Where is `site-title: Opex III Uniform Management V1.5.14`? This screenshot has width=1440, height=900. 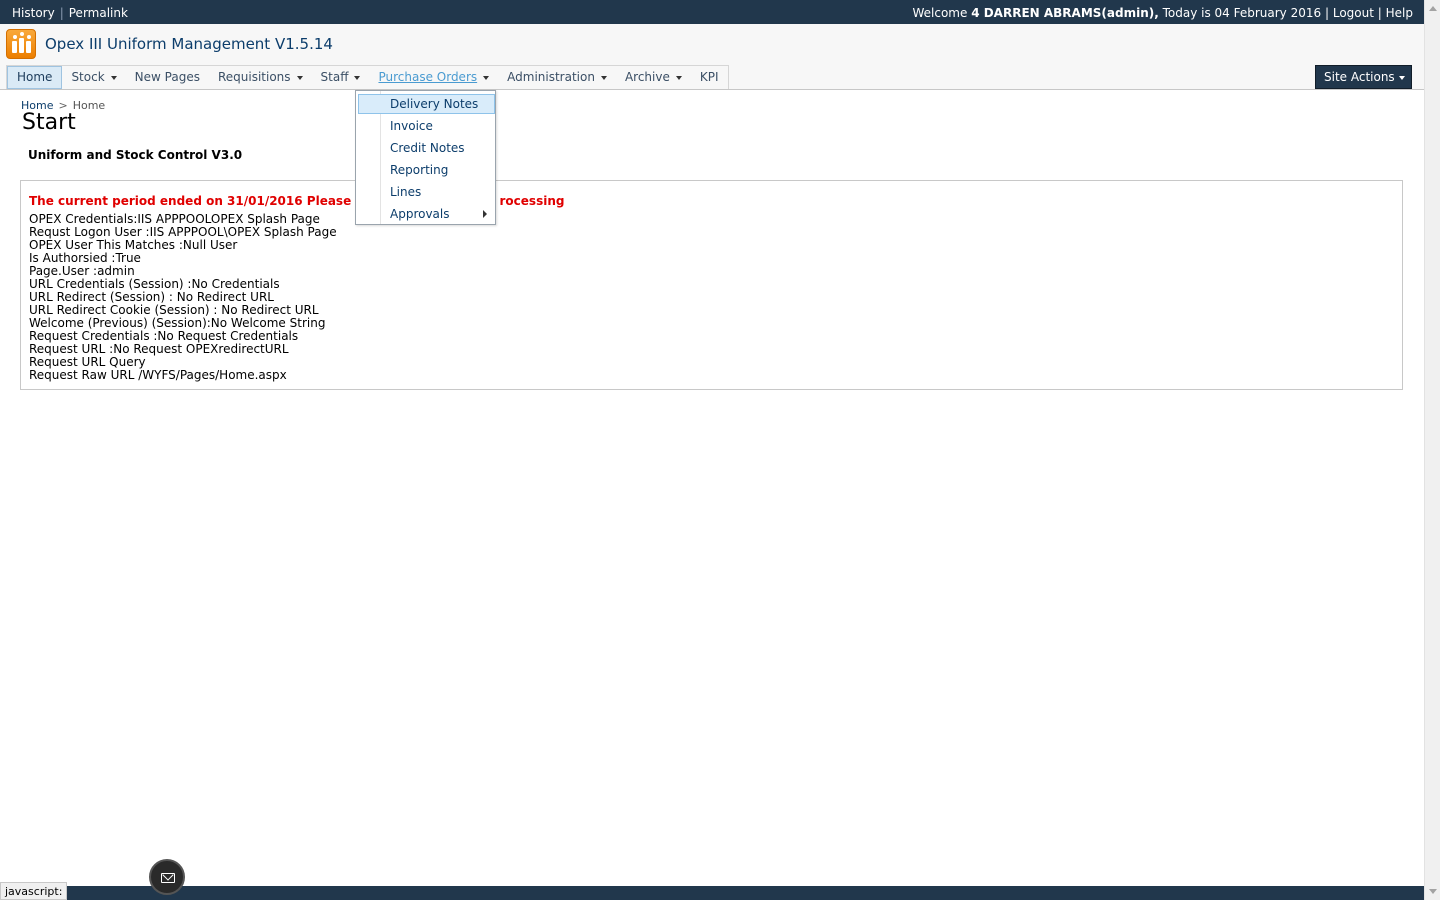 site-title: Opex III Uniform Management V1.5.14 is located at coordinates (189, 44).